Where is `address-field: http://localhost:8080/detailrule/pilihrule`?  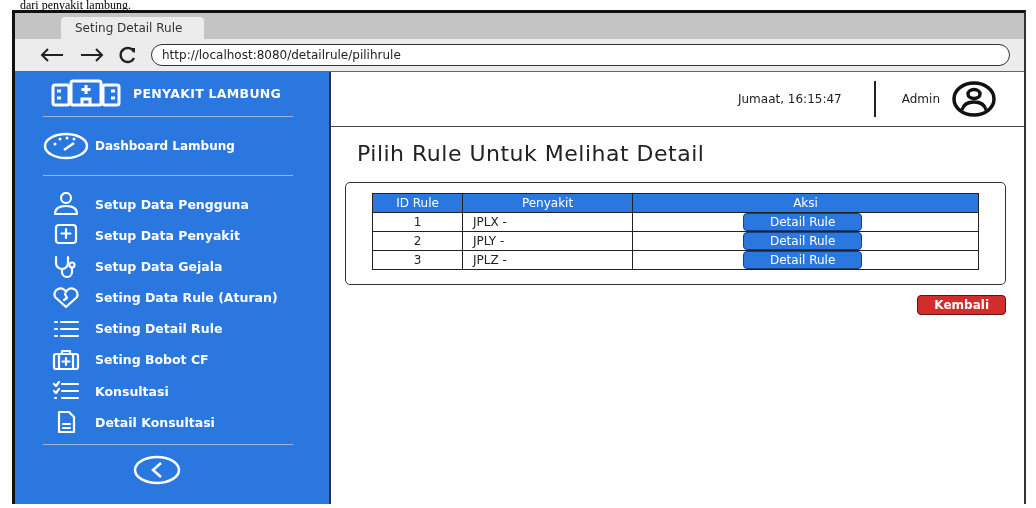
address-field: http://localhost:8080/detailrule/pilihrule is located at coordinates (580, 55).